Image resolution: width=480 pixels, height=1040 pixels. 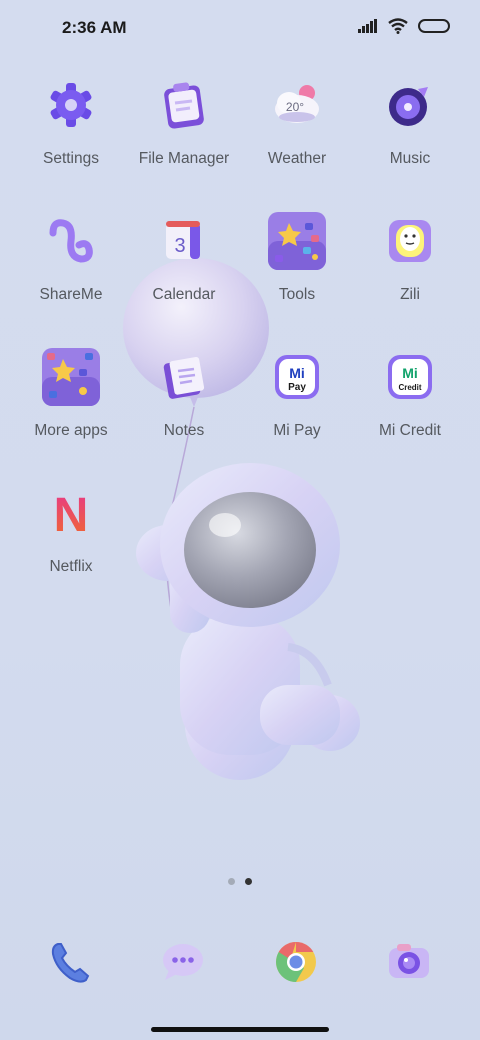 What do you see at coordinates (409, 430) in the screenshot?
I see `app-label: Mi Credit` at bounding box center [409, 430].